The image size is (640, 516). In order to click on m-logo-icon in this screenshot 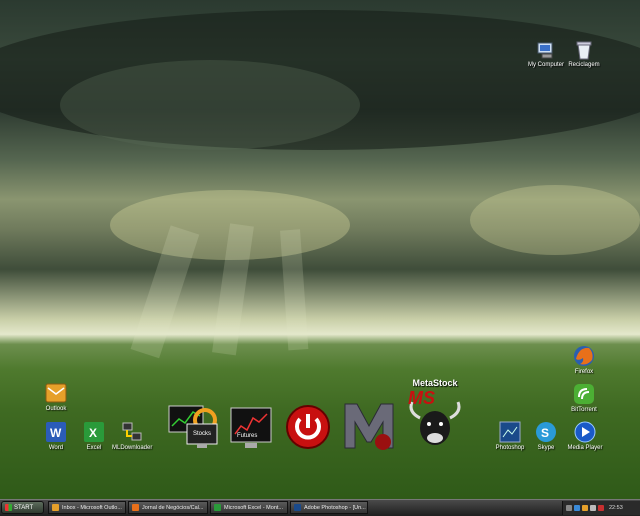, I will do `click(369, 426)`.